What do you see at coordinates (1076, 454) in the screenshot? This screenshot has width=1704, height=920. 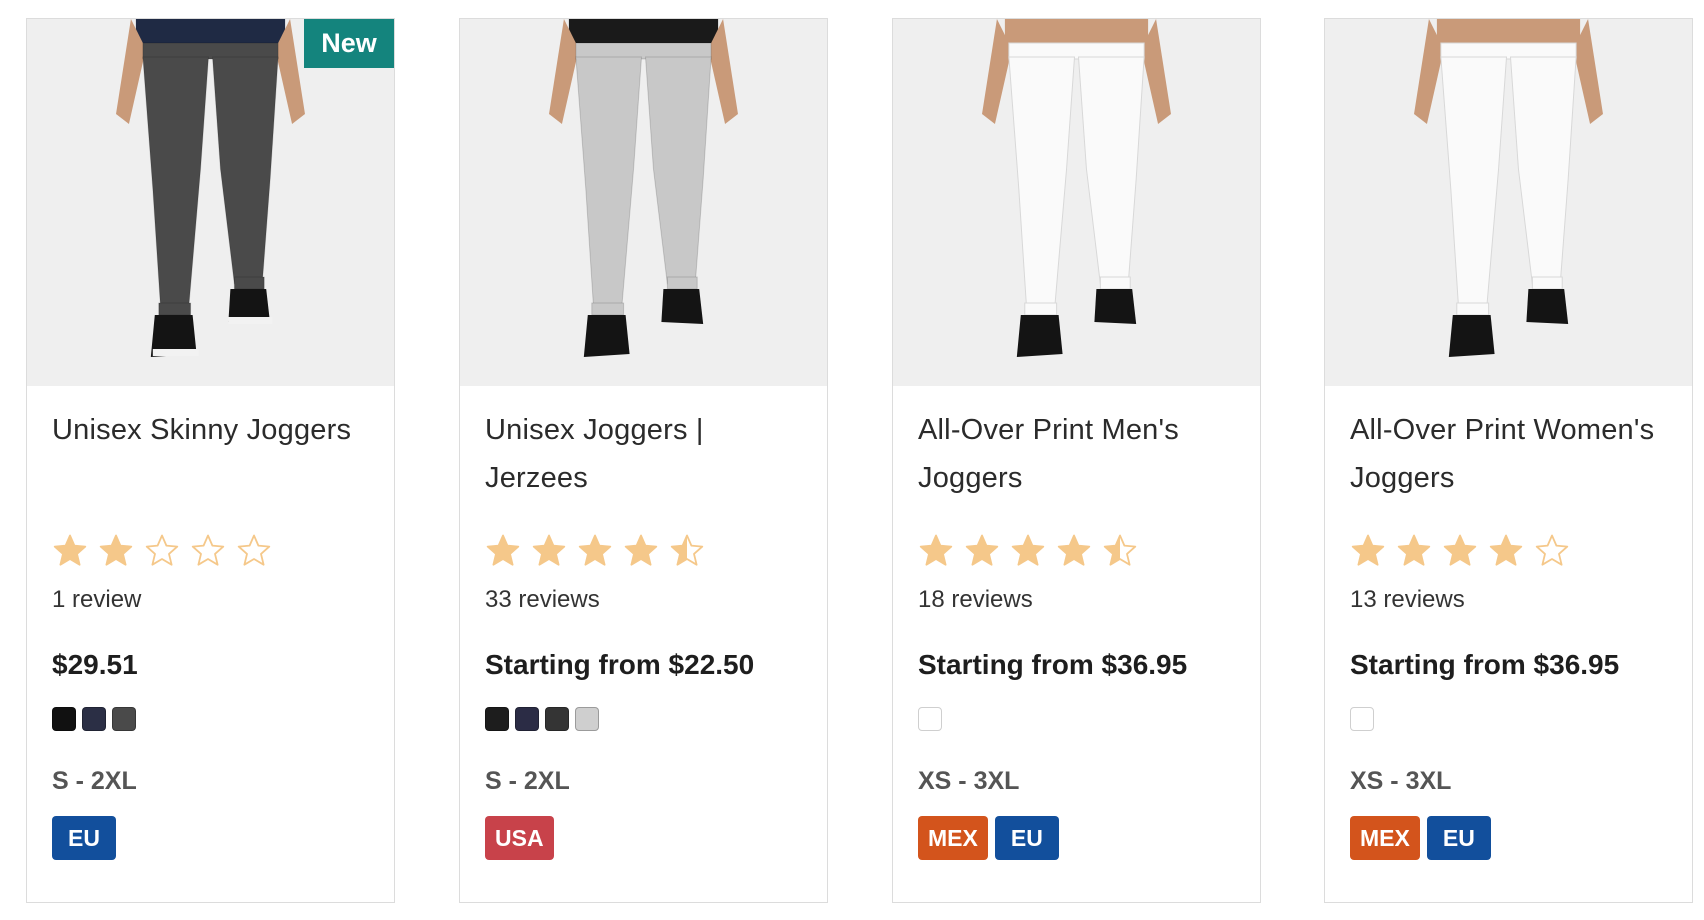 I see `product-title: All-Over Print Men's Joggers` at bounding box center [1076, 454].